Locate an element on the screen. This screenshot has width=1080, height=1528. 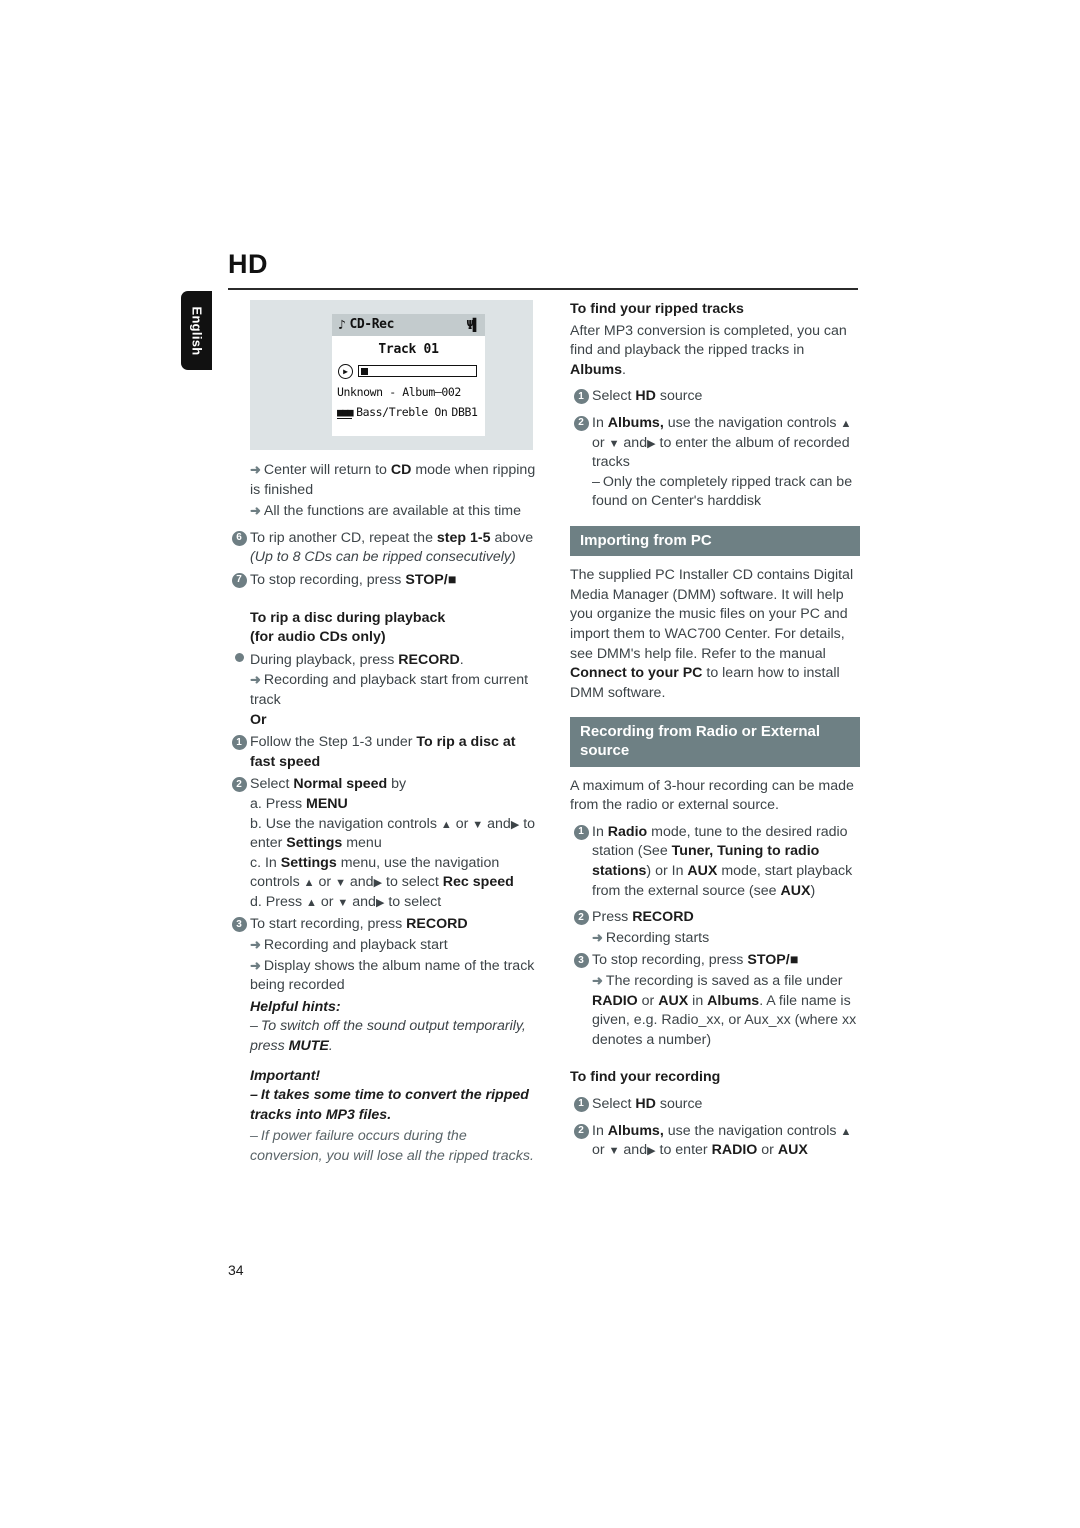
language-tab: English is located at coordinates (196, 330).